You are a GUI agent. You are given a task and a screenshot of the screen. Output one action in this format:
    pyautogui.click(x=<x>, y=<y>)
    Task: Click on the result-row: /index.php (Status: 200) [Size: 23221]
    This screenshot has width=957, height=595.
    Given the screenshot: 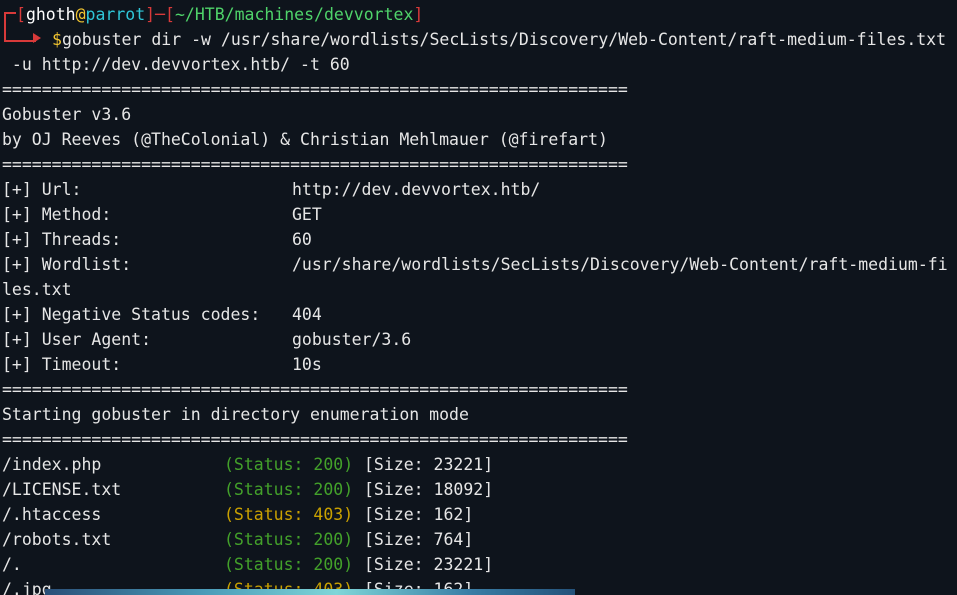 What is the action you would take?
    pyautogui.click(x=477, y=464)
    